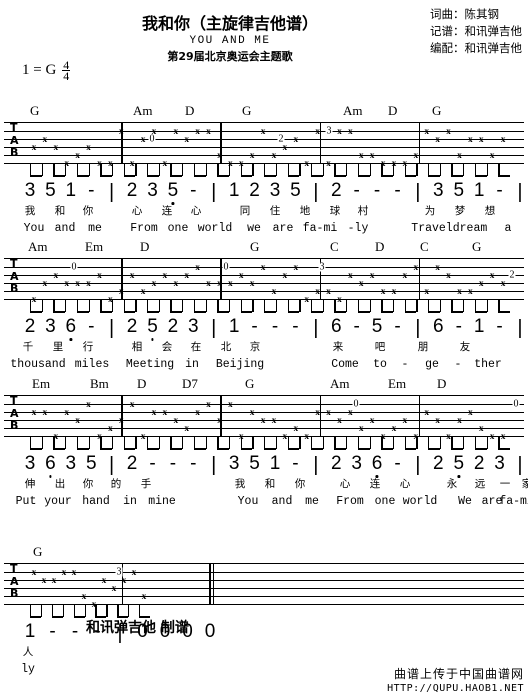  Describe the element at coordinates (190, 383) in the screenshot. I see `chord-symbol: D7` at that location.